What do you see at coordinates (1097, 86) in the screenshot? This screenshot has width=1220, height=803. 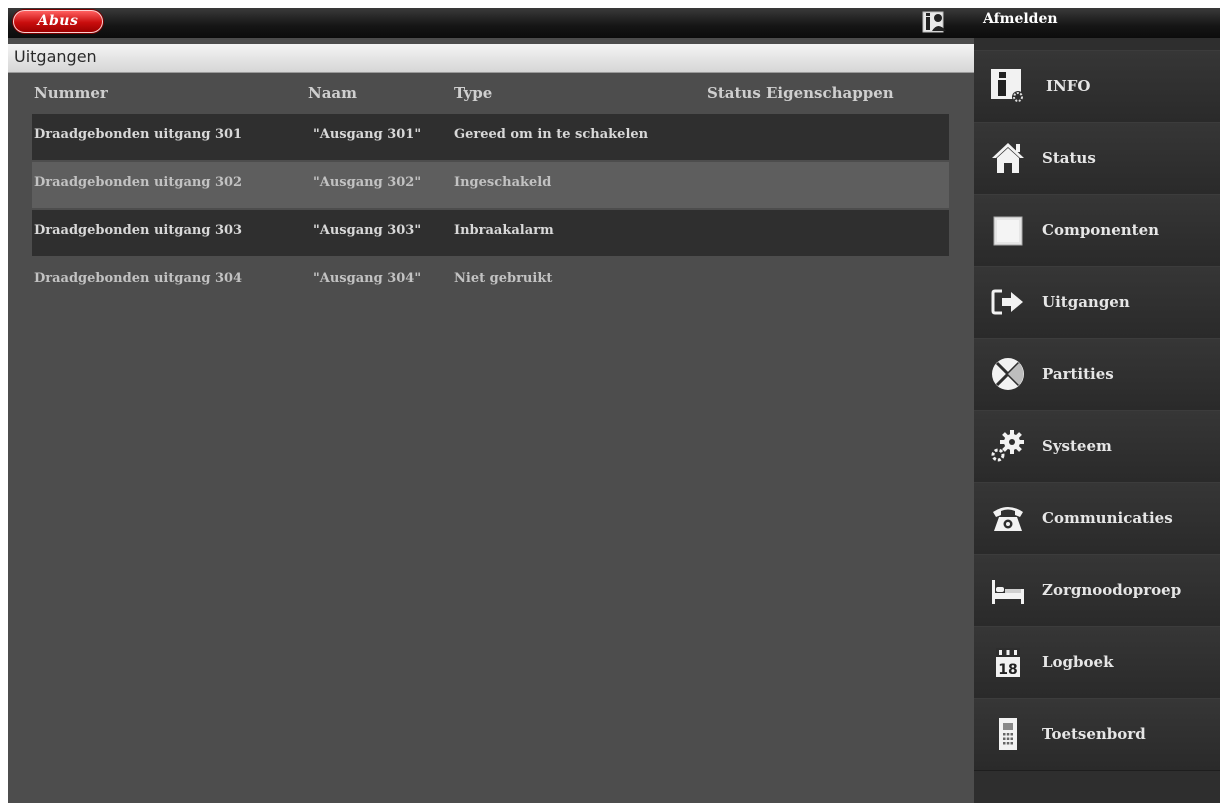 I see `sidebar-item-info: INFO` at bounding box center [1097, 86].